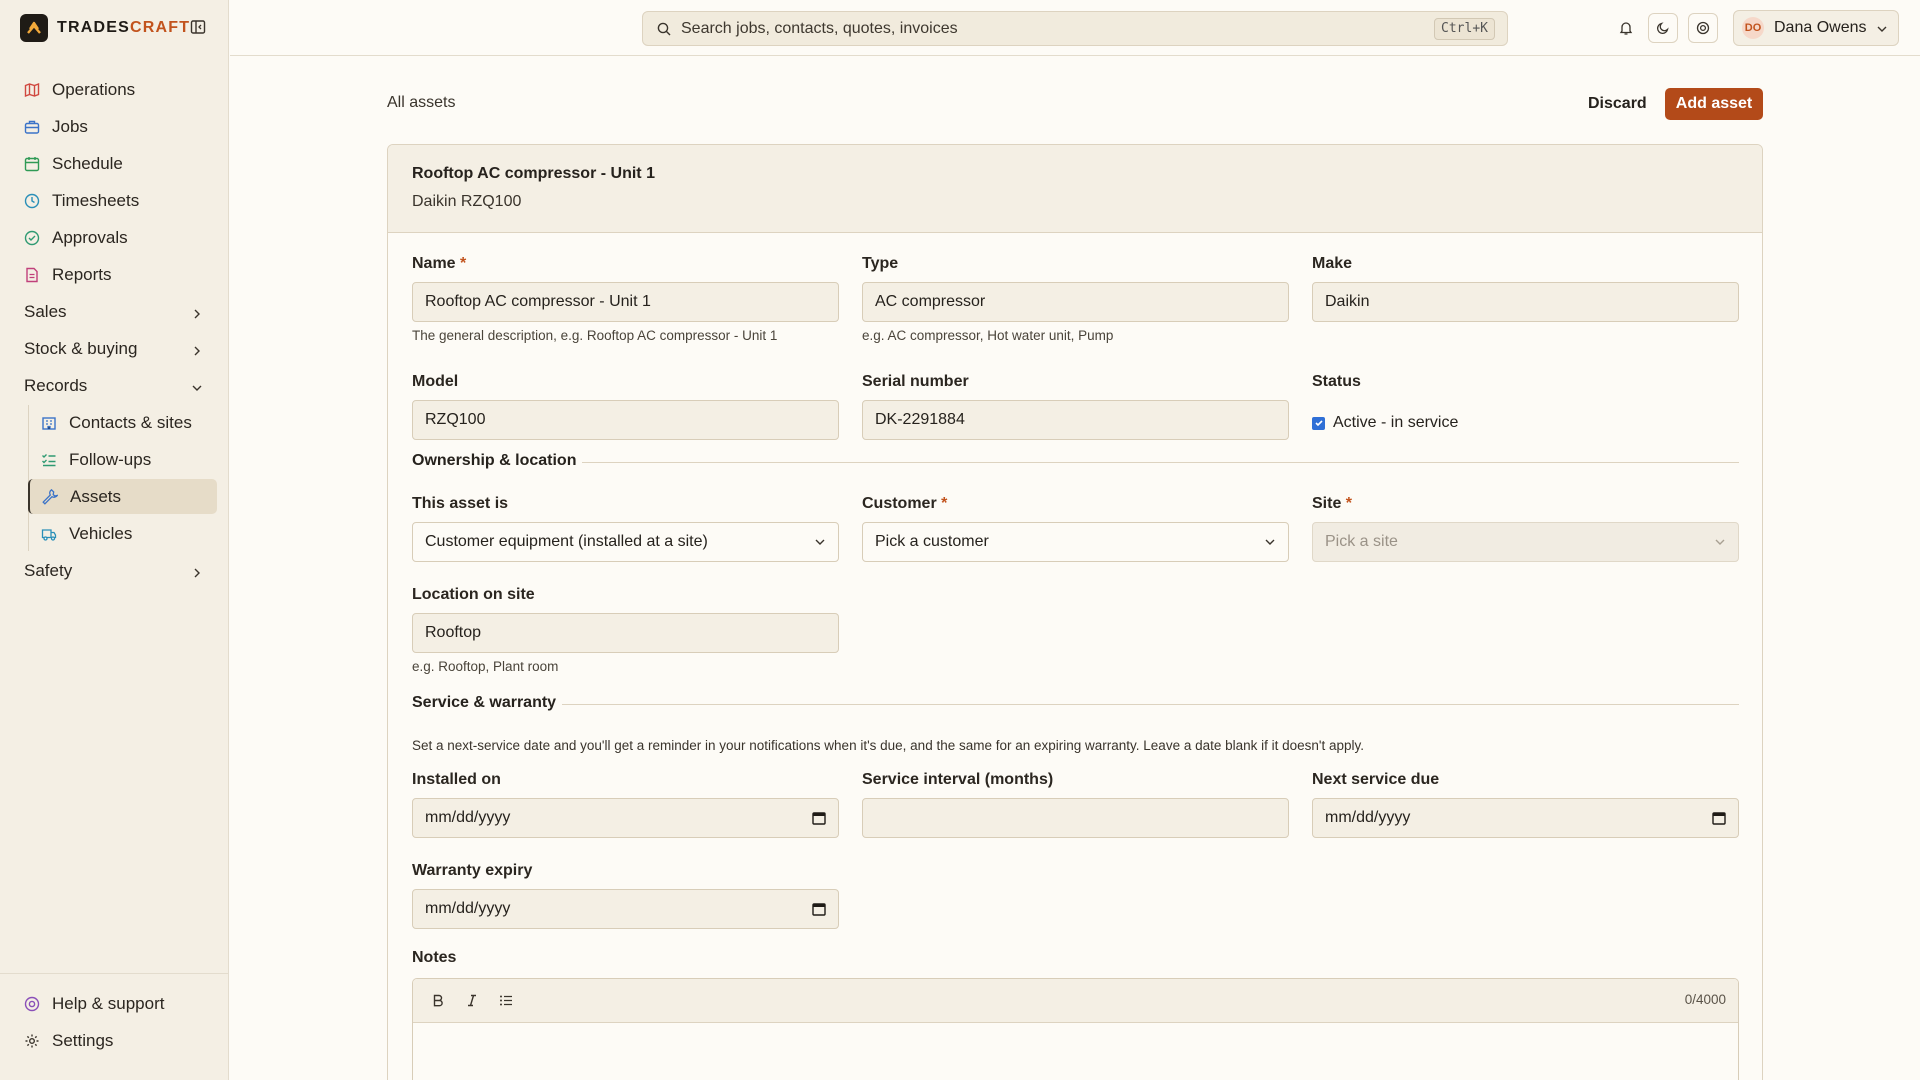  What do you see at coordinates (96, 200) in the screenshot?
I see `sidebar-item-label: Timesheets` at bounding box center [96, 200].